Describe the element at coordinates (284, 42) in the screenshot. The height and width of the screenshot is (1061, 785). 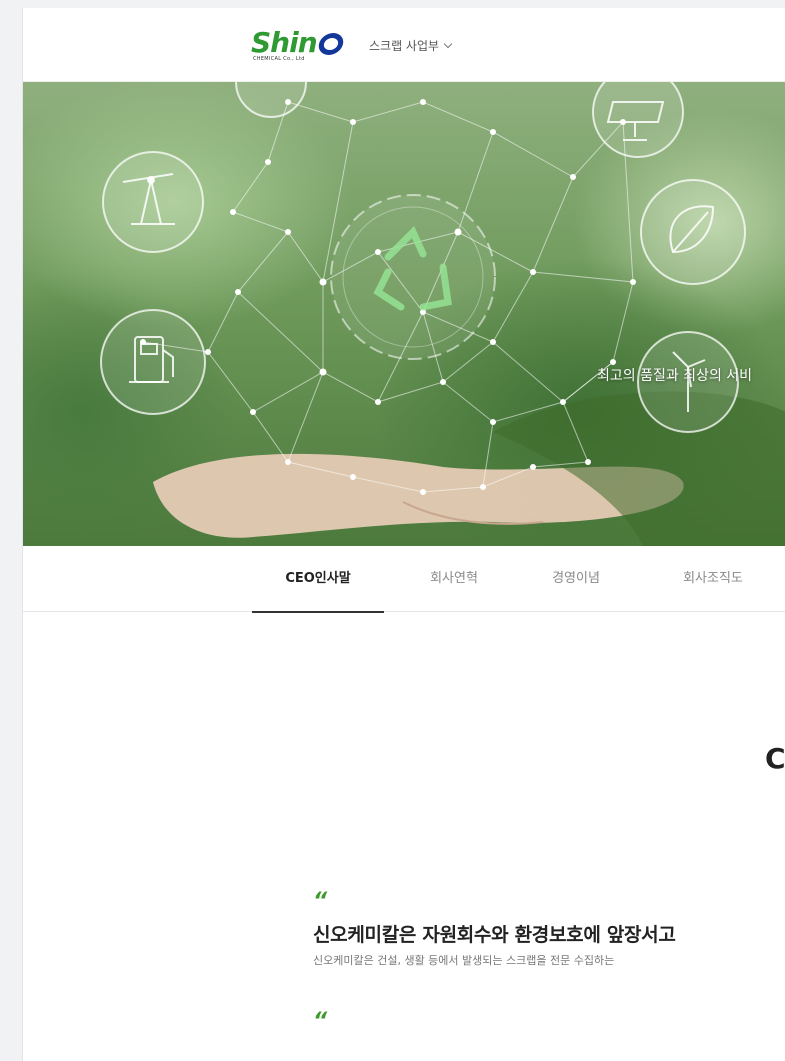
I see `logo-wordmark: Shin` at that location.